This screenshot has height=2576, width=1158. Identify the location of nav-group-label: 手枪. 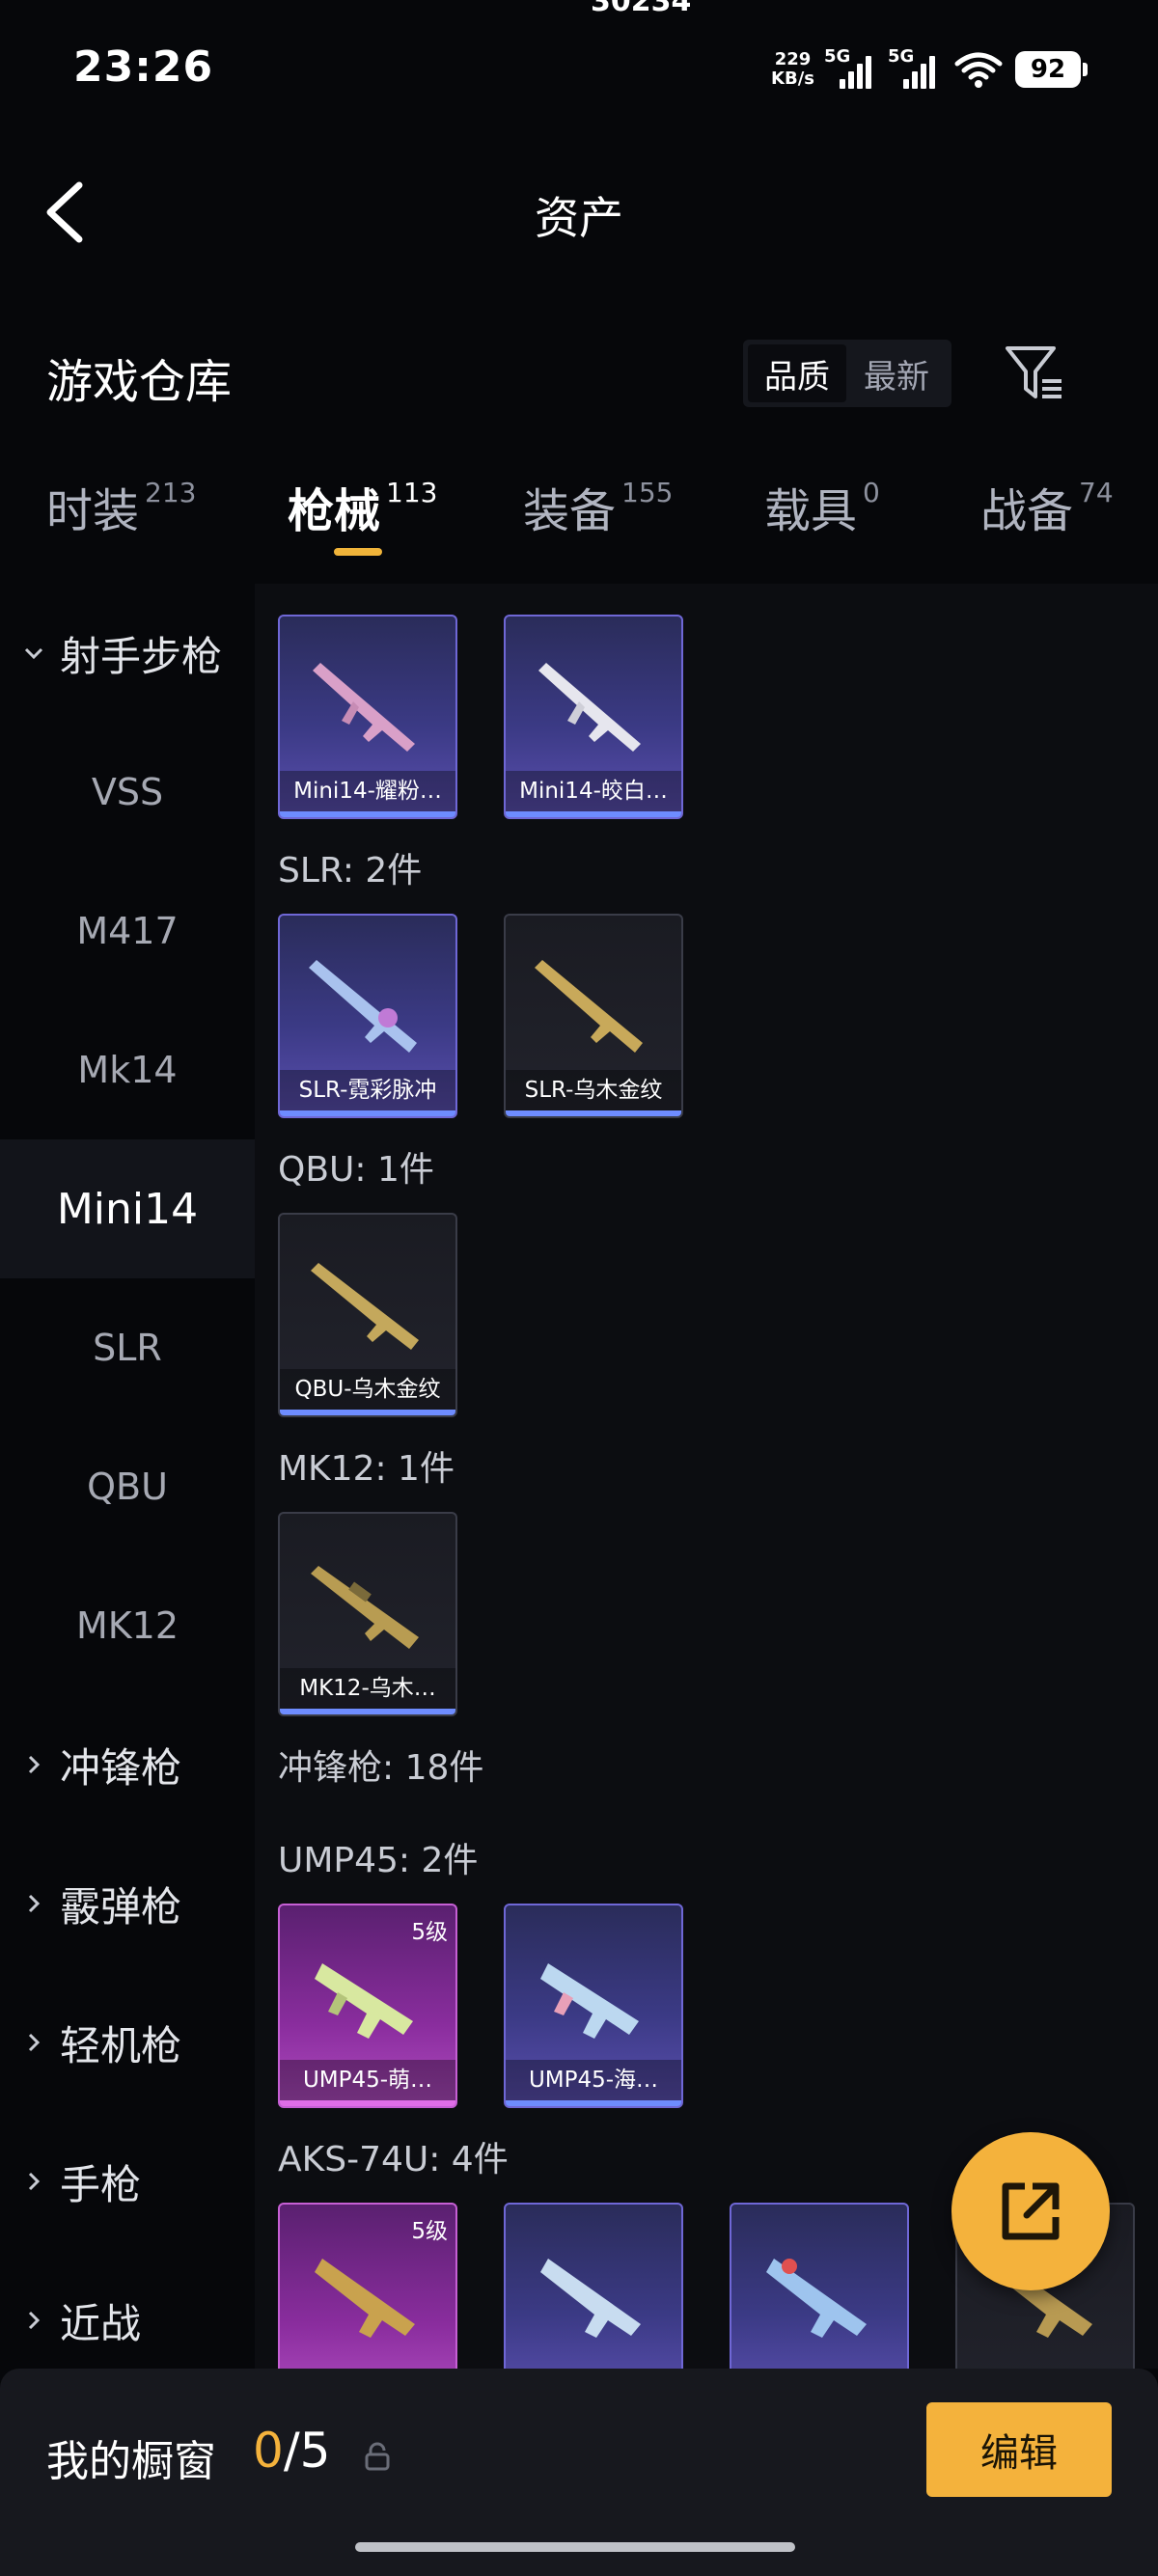
(101, 2184).